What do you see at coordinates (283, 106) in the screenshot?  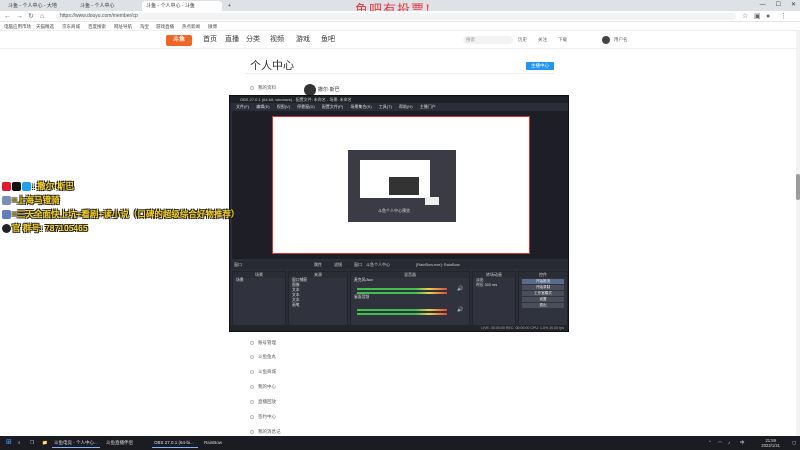 I see `obs-menu-item: 视图(V)` at bounding box center [283, 106].